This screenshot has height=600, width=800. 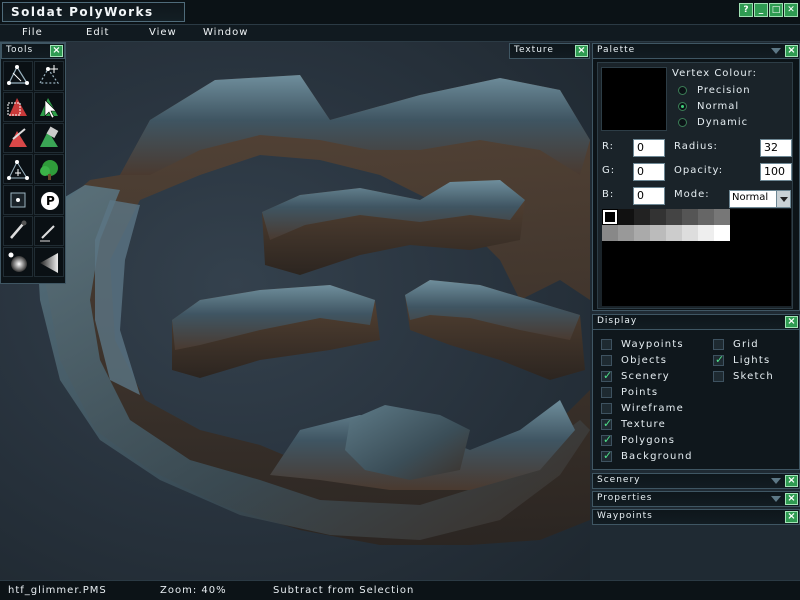 What do you see at coordinates (32, 32) in the screenshot?
I see `menu-file: File` at bounding box center [32, 32].